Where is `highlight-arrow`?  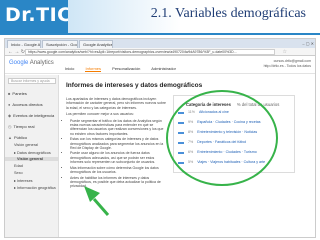 highlight-arrow is located at coordinates (97, 201).